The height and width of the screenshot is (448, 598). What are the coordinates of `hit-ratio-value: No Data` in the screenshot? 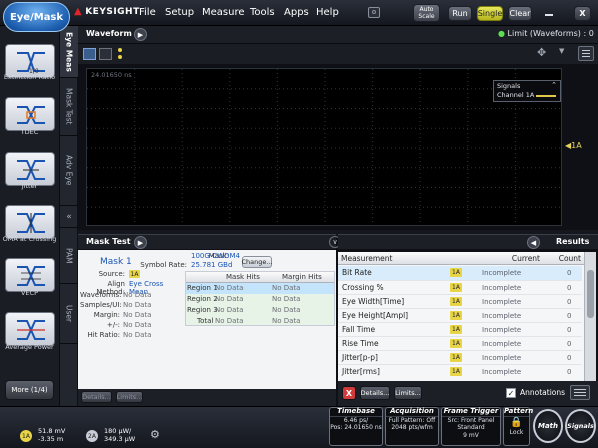 It's located at (137, 335).